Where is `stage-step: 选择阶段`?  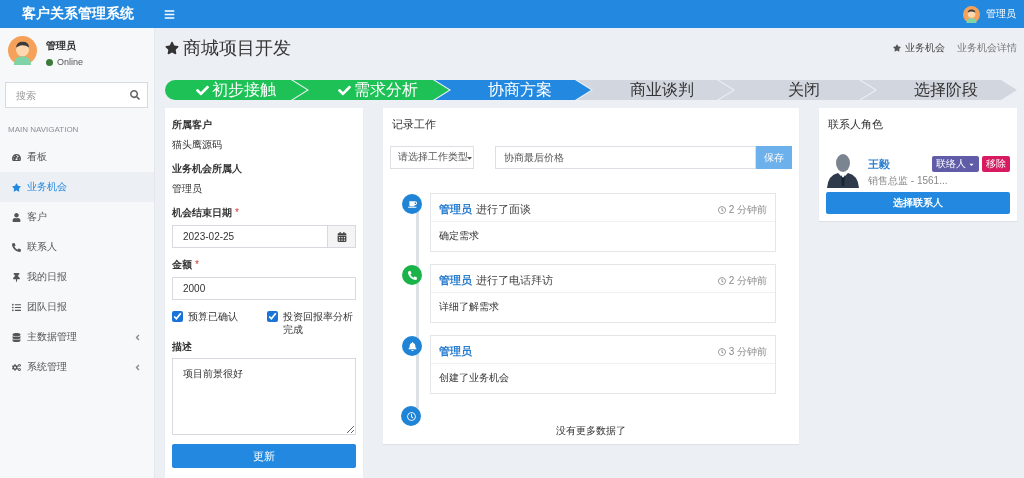
stage-step: 选择阶段 is located at coordinates (939, 90).